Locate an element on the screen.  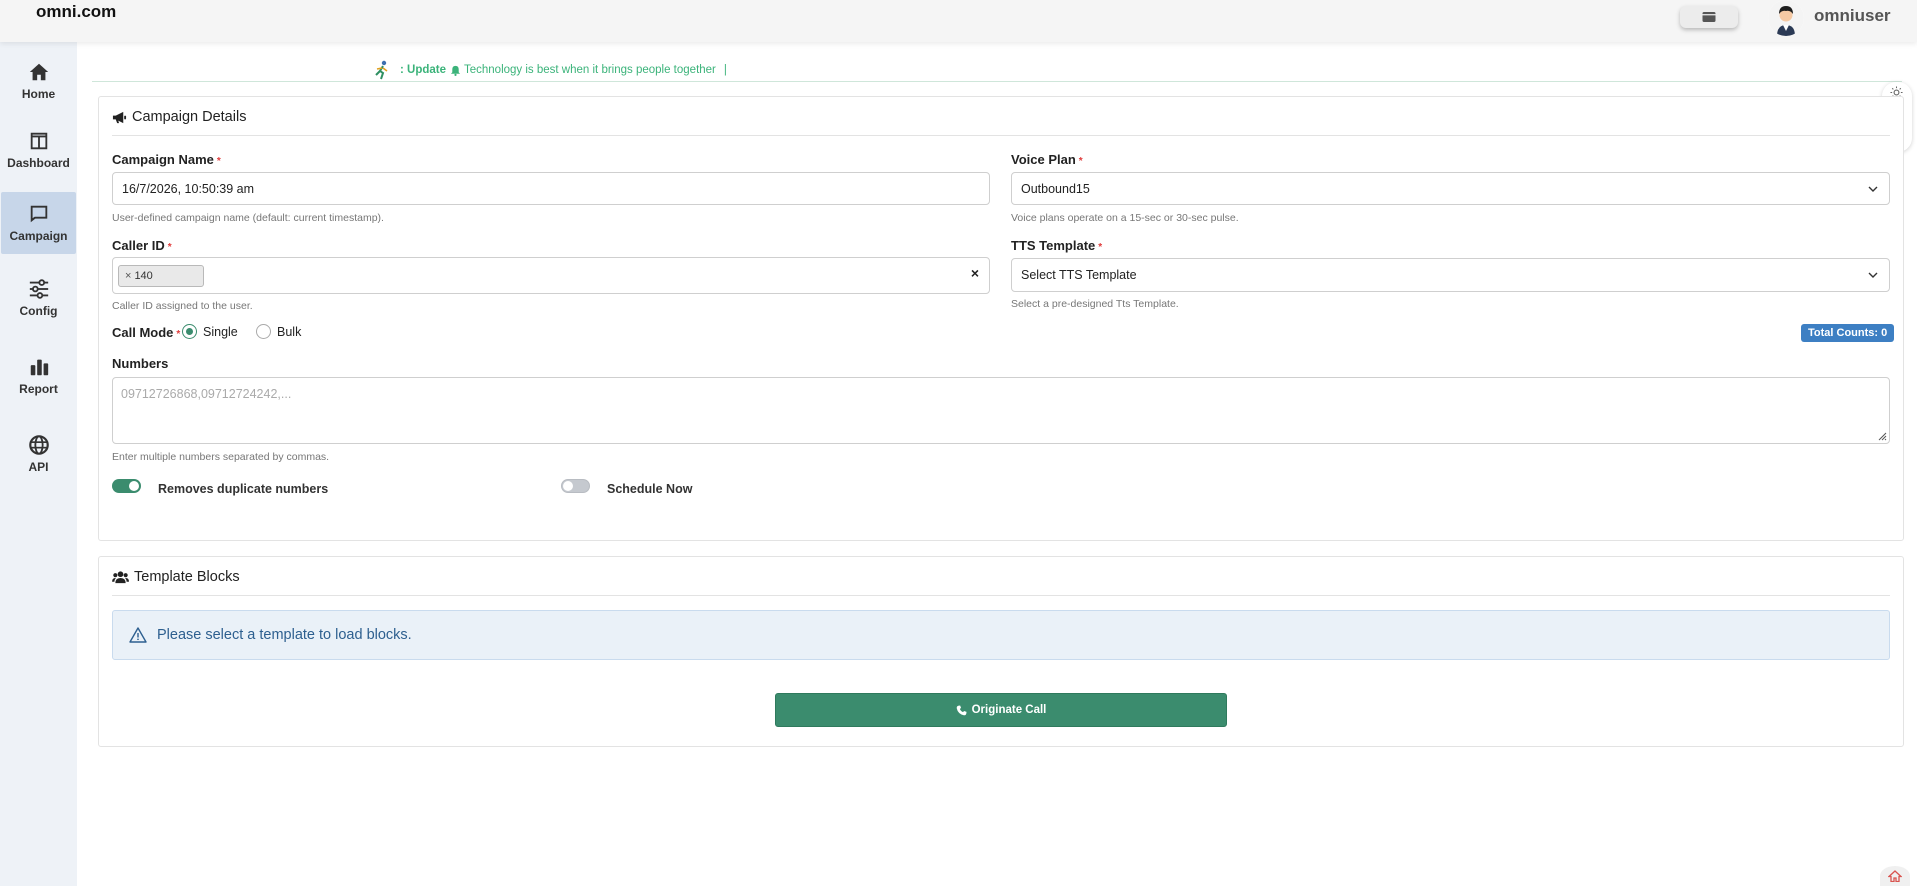
sidebar-item-campaign: Campaign is located at coordinates (38, 223).